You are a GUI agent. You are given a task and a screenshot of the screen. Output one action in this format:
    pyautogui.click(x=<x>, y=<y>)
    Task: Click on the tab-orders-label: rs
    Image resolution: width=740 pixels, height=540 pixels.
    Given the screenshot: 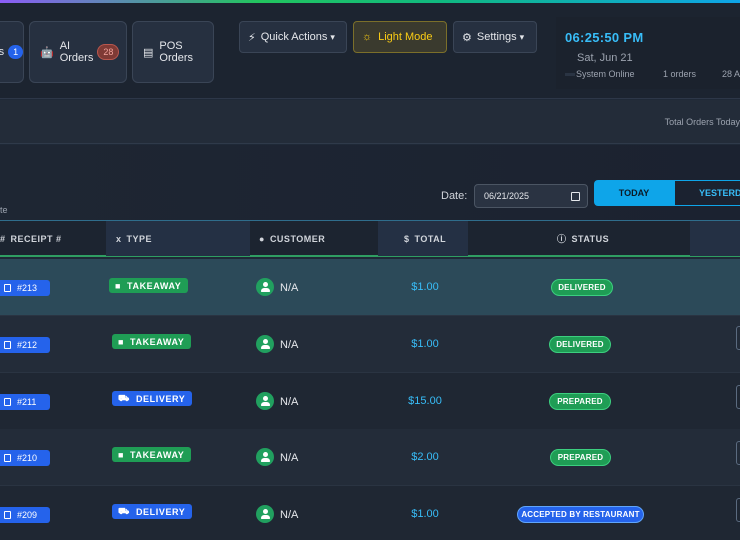 What is the action you would take?
    pyautogui.click(x=2, y=52)
    